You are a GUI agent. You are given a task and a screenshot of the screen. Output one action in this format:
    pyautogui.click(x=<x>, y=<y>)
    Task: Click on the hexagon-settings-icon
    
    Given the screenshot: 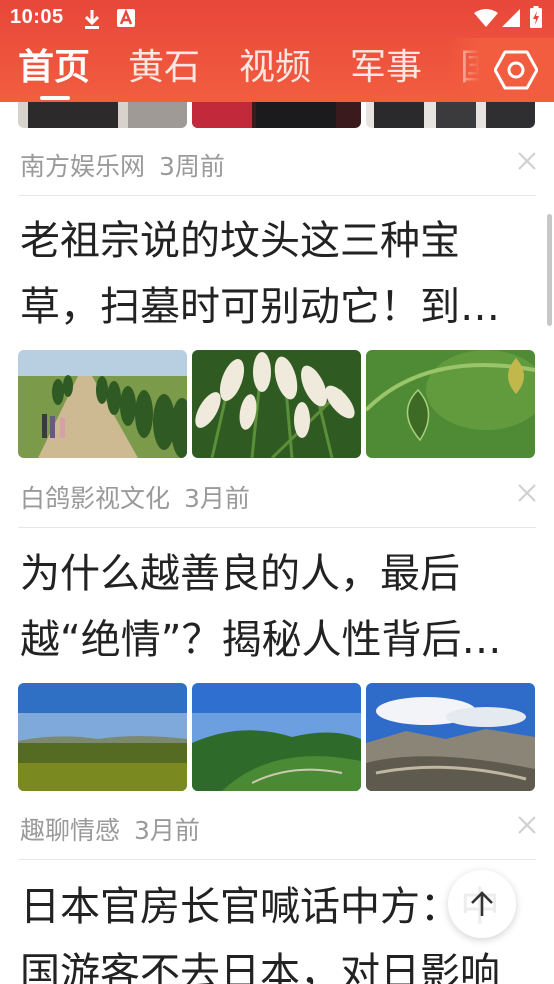 What is the action you would take?
    pyautogui.click(x=516, y=70)
    